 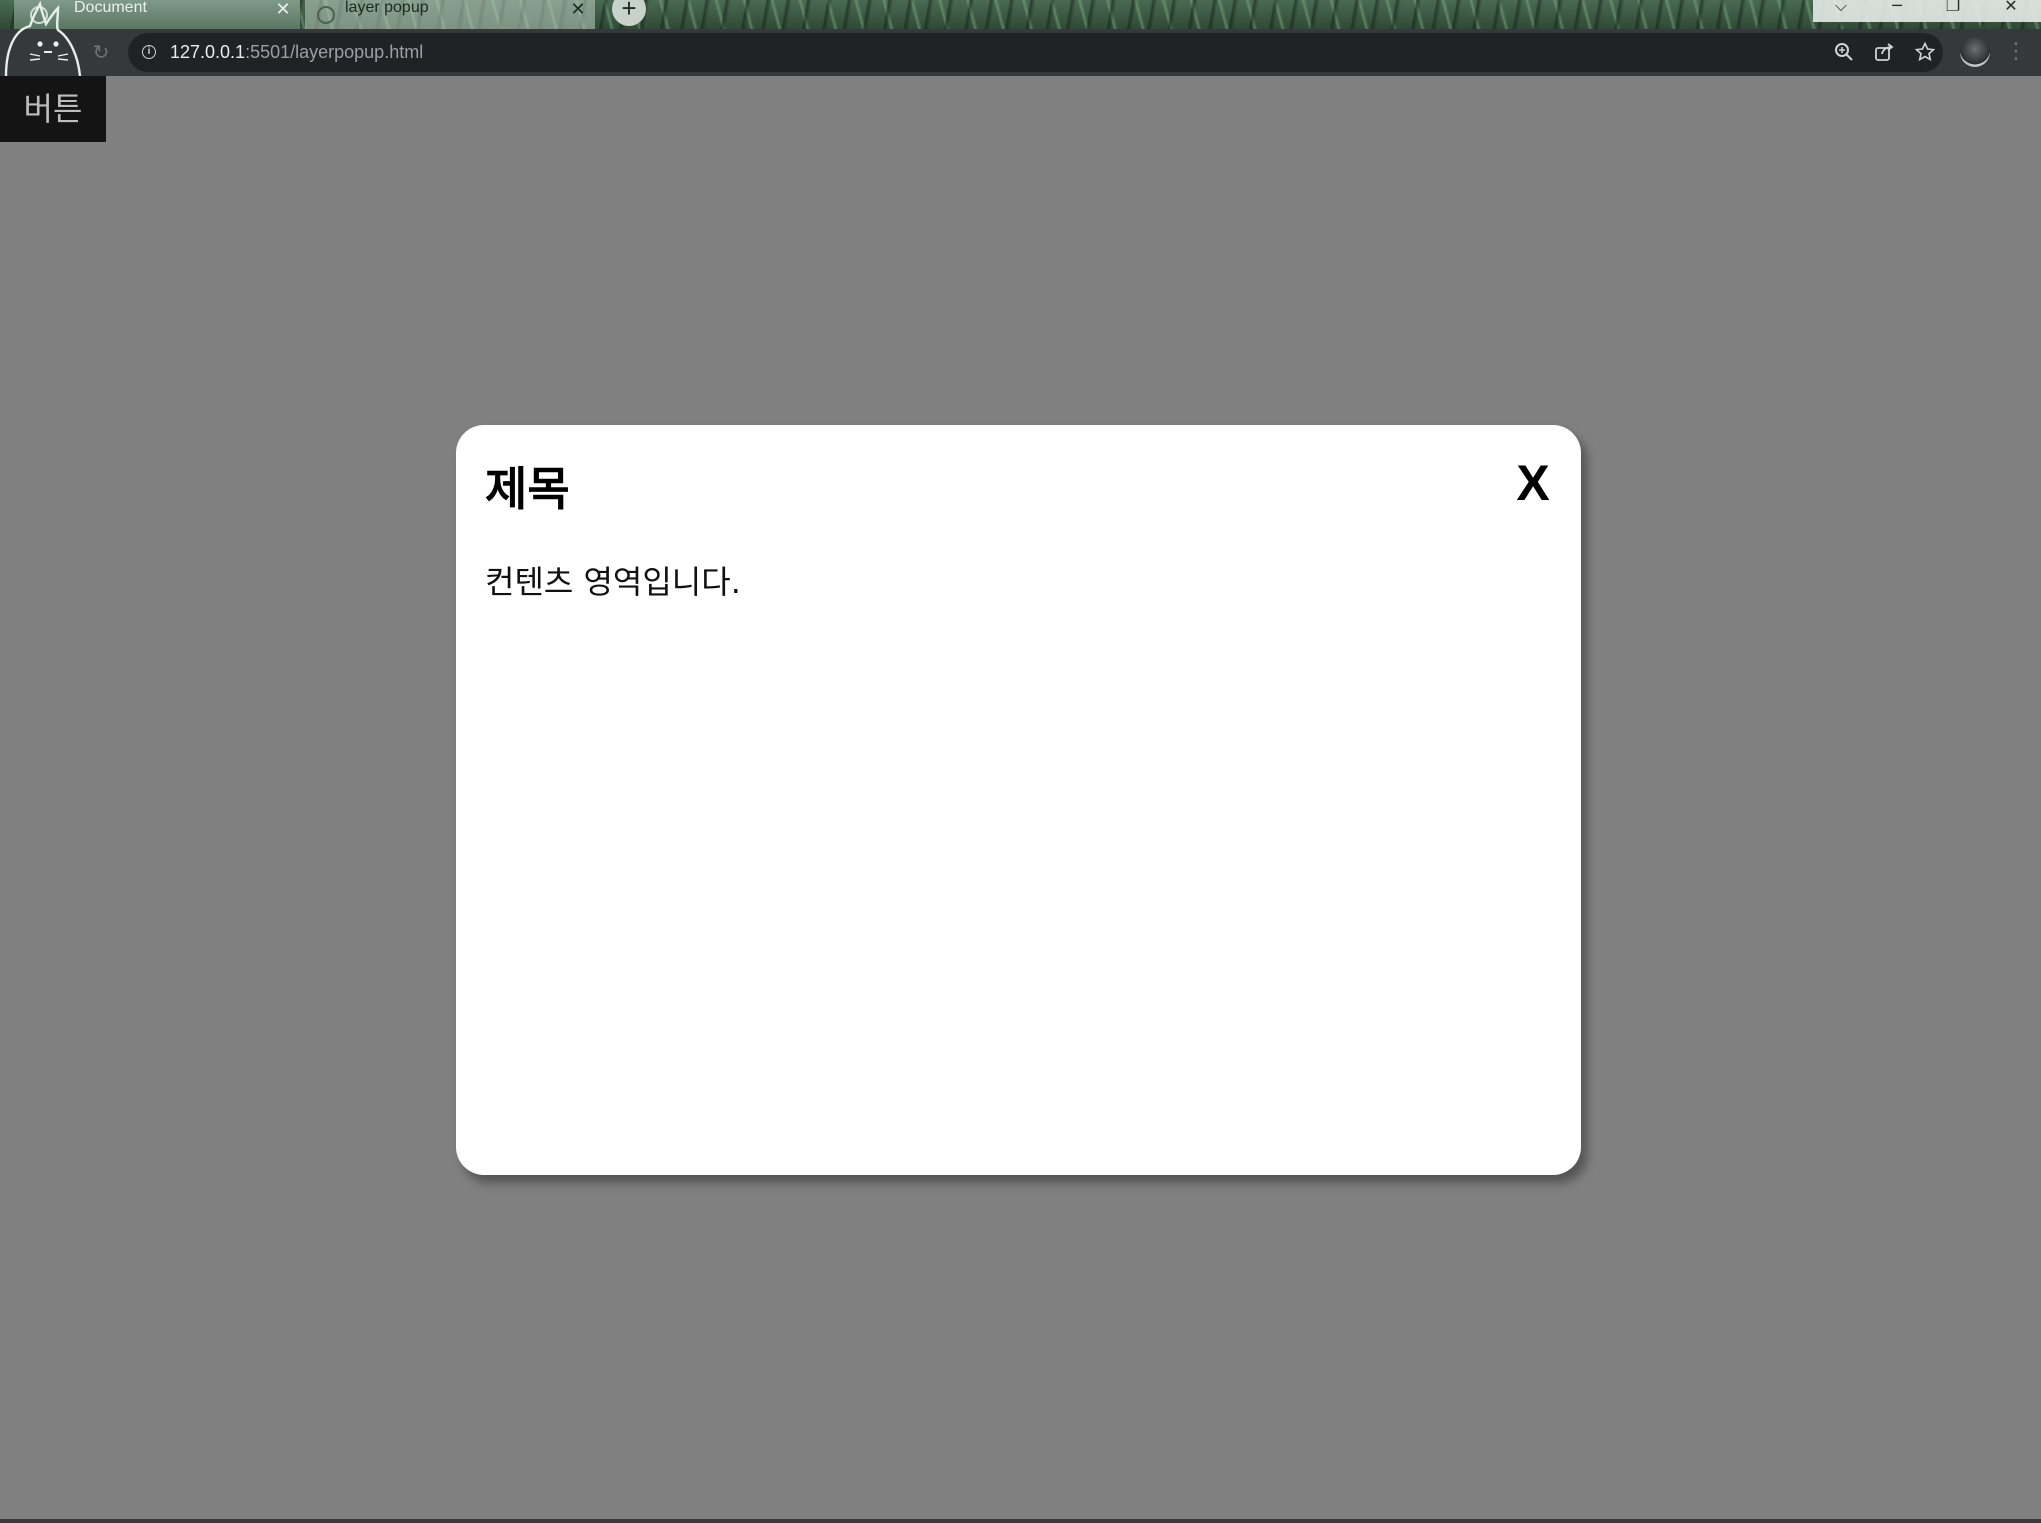 I want to click on browser-toolbar: ↻ i 127.0.0.1:5501/layerpopup.html ⋮, so click(x=1020, y=52).